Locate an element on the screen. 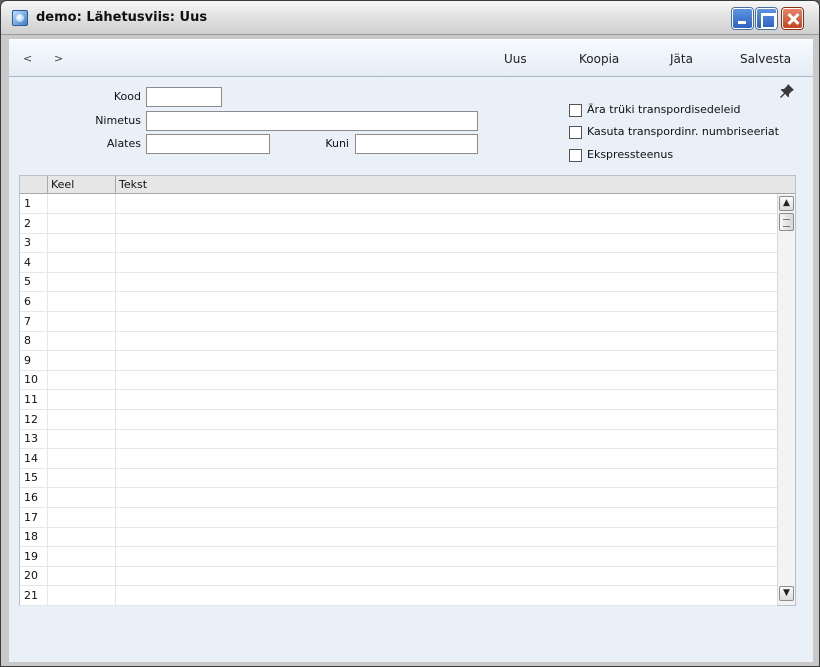 The width and height of the screenshot is (820, 667). row-number: 5 is located at coordinates (27, 282).